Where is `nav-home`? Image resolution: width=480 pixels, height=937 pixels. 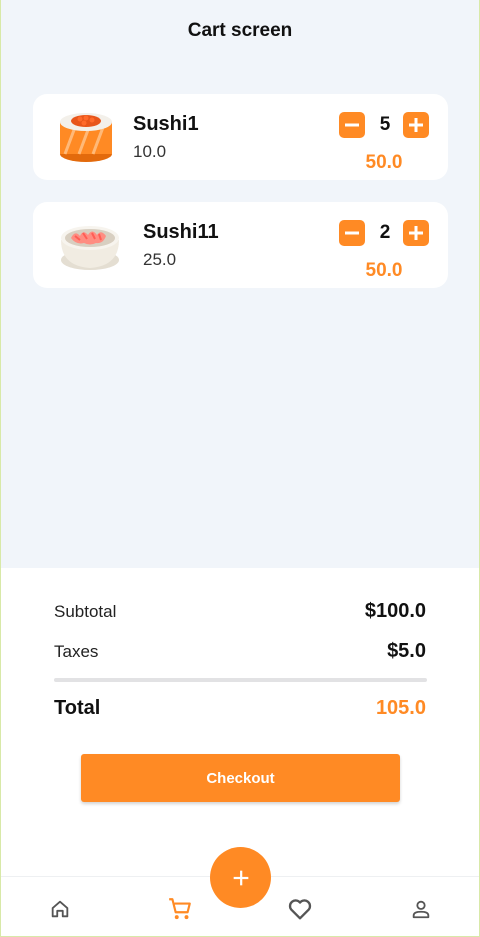
nav-home is located at coordinates (60, 909).